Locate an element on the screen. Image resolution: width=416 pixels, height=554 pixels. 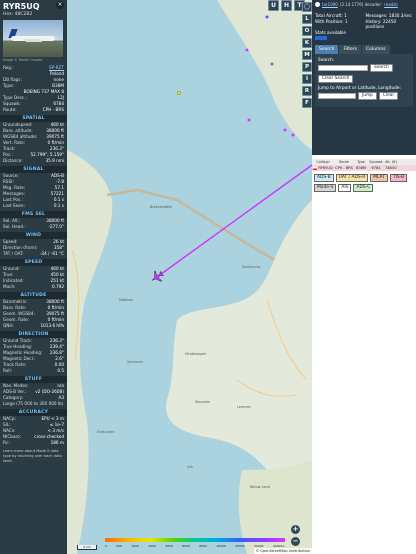
info-row: Roll: 0.5 is located at coordinates (33, 371).